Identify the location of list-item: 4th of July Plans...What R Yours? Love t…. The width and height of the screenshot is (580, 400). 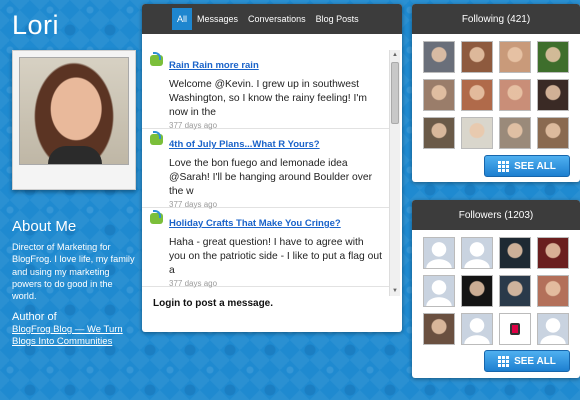
(266, 169).